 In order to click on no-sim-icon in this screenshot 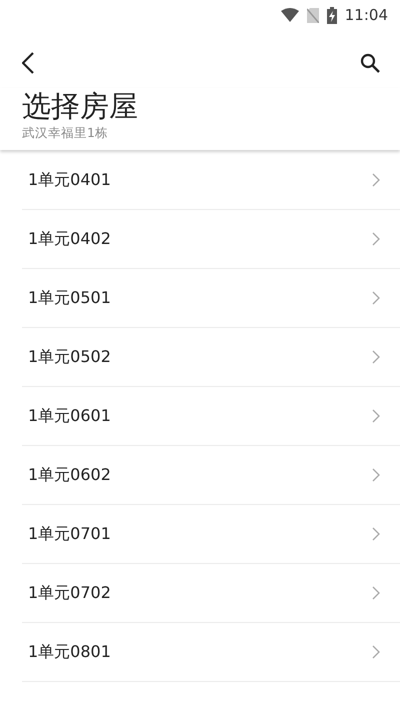, I will do `click(312, 15)`.